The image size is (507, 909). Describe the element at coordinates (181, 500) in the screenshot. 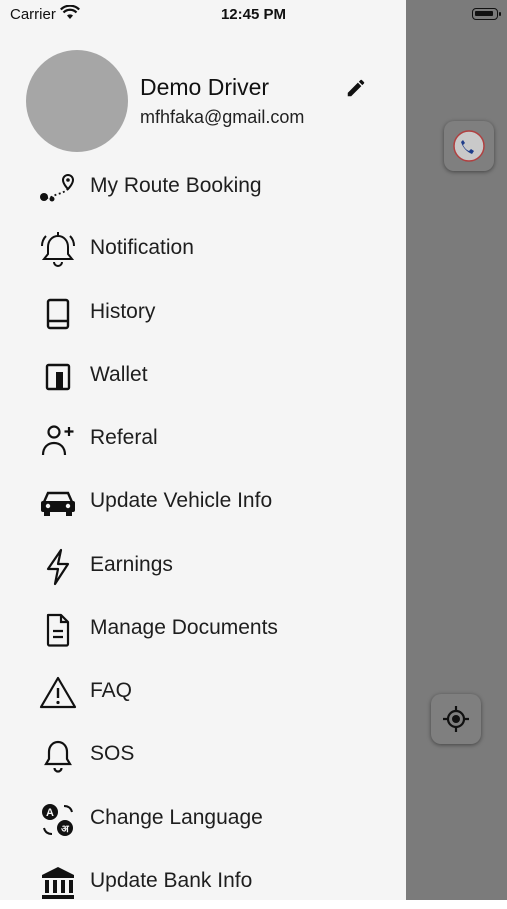

I see `menu-item-label: Update Vehicle Info` at that location.